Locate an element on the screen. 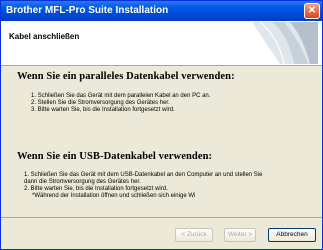 This screenshot has height=250, width=323. wizard-footer: < Zurück Weiter > Abbrechen is located at coordinates (161, 233).